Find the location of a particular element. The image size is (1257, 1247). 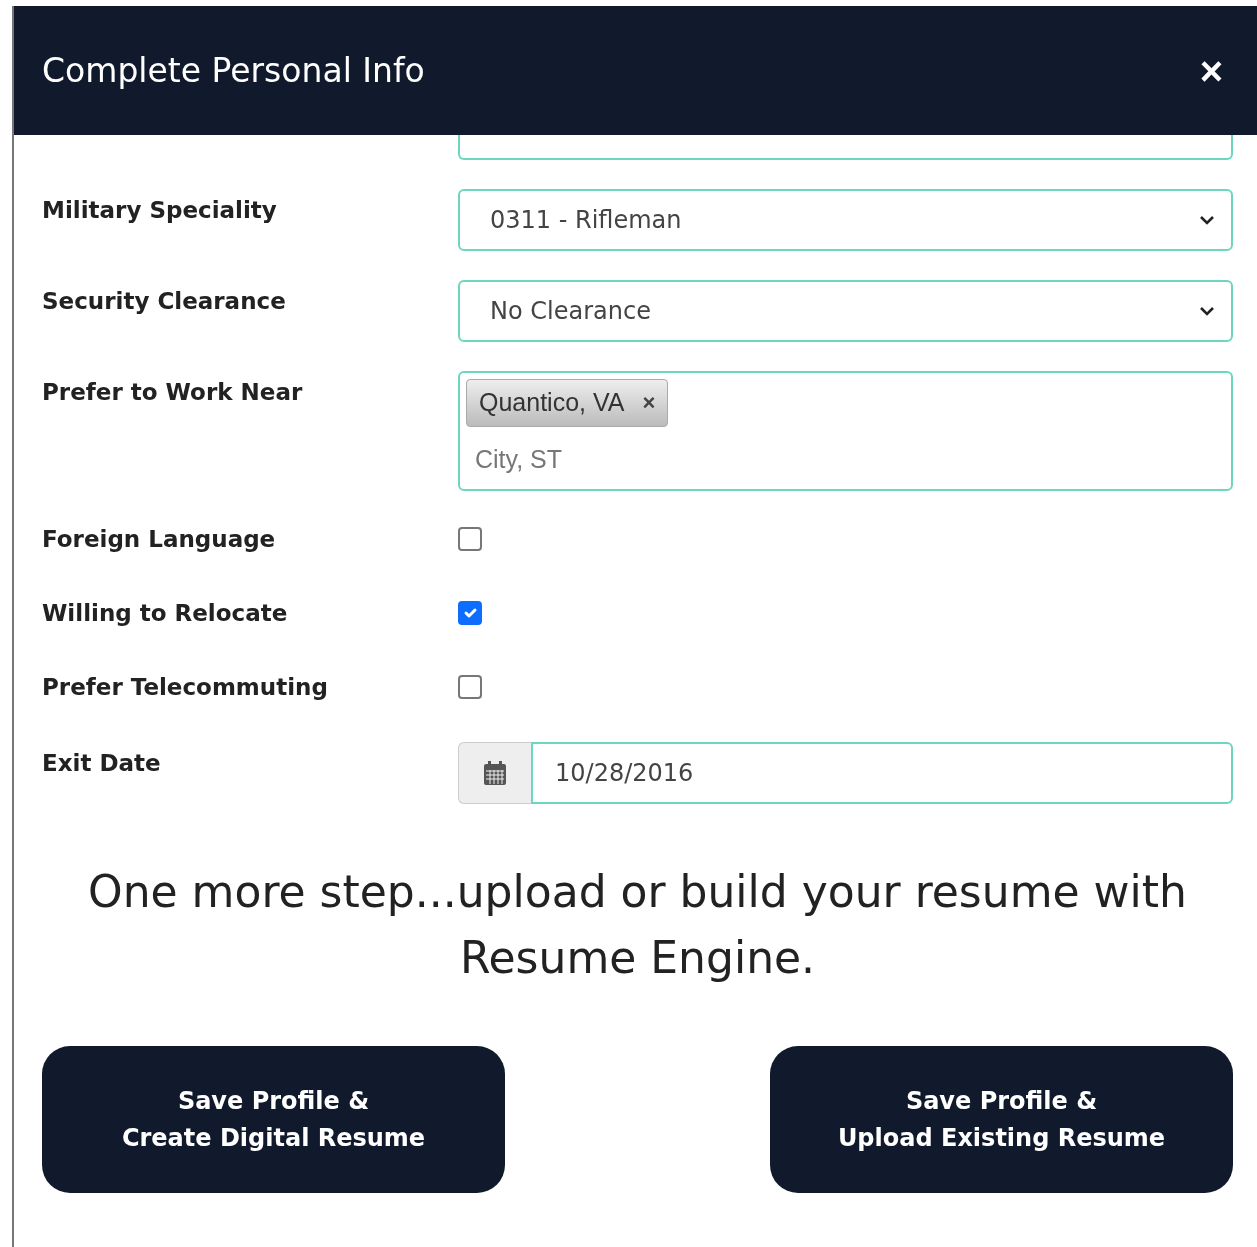

save-profile-button: Save Profile & Create Digital Resume is located at coordinates (273, 1119).